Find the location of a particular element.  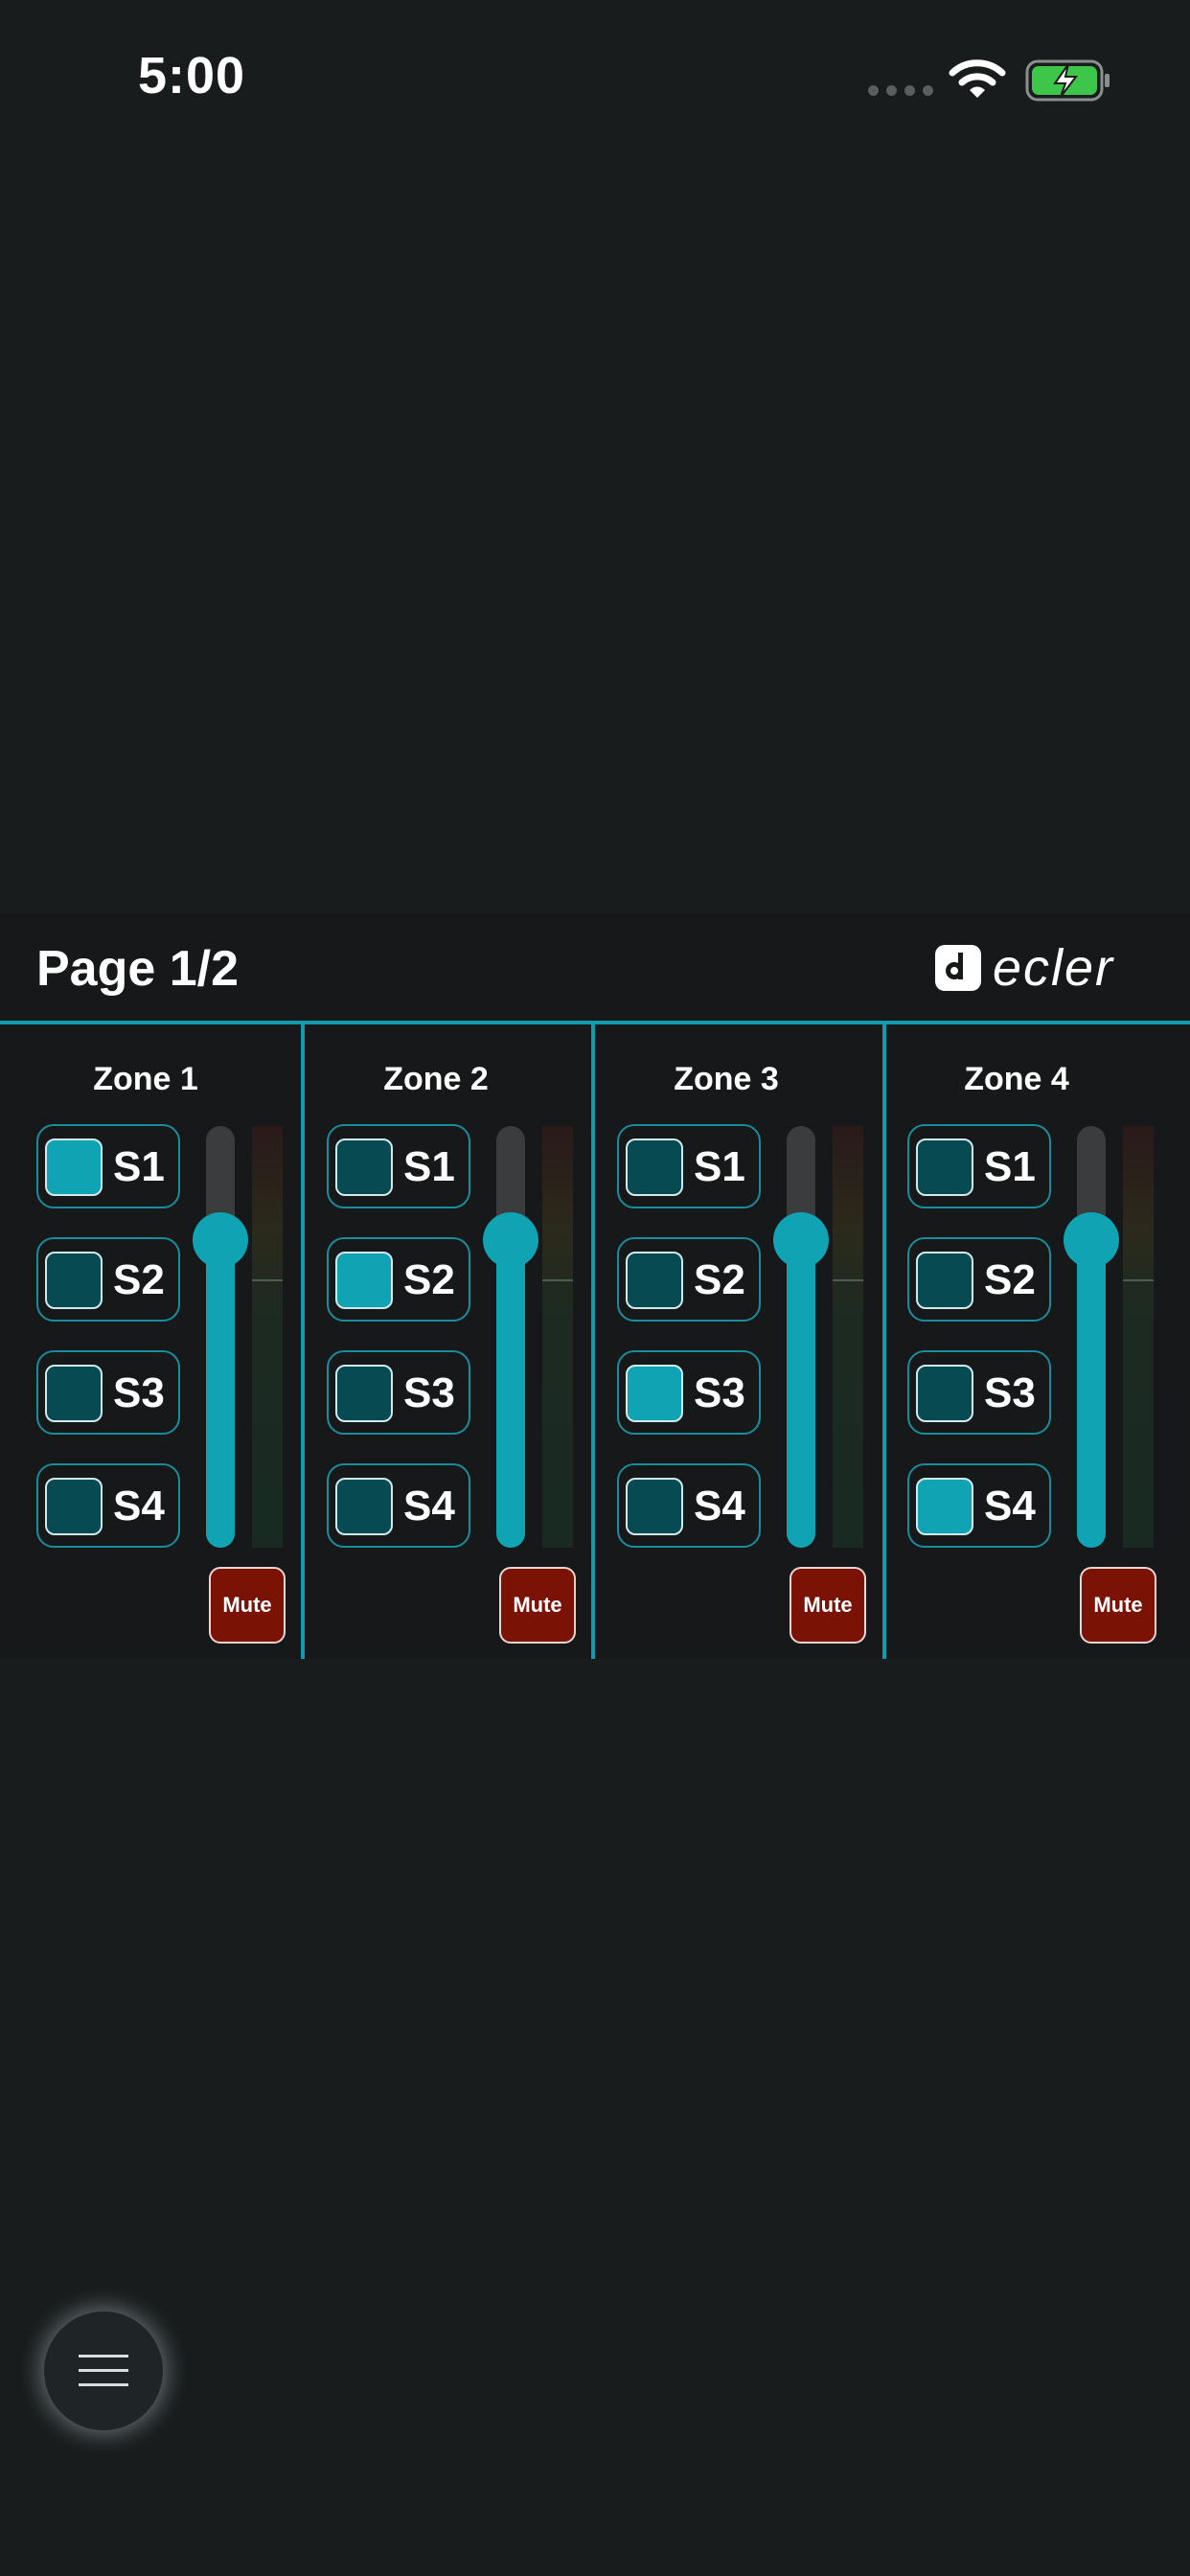

zone-title: Zone 3 is located at coordinates (727, 1079).